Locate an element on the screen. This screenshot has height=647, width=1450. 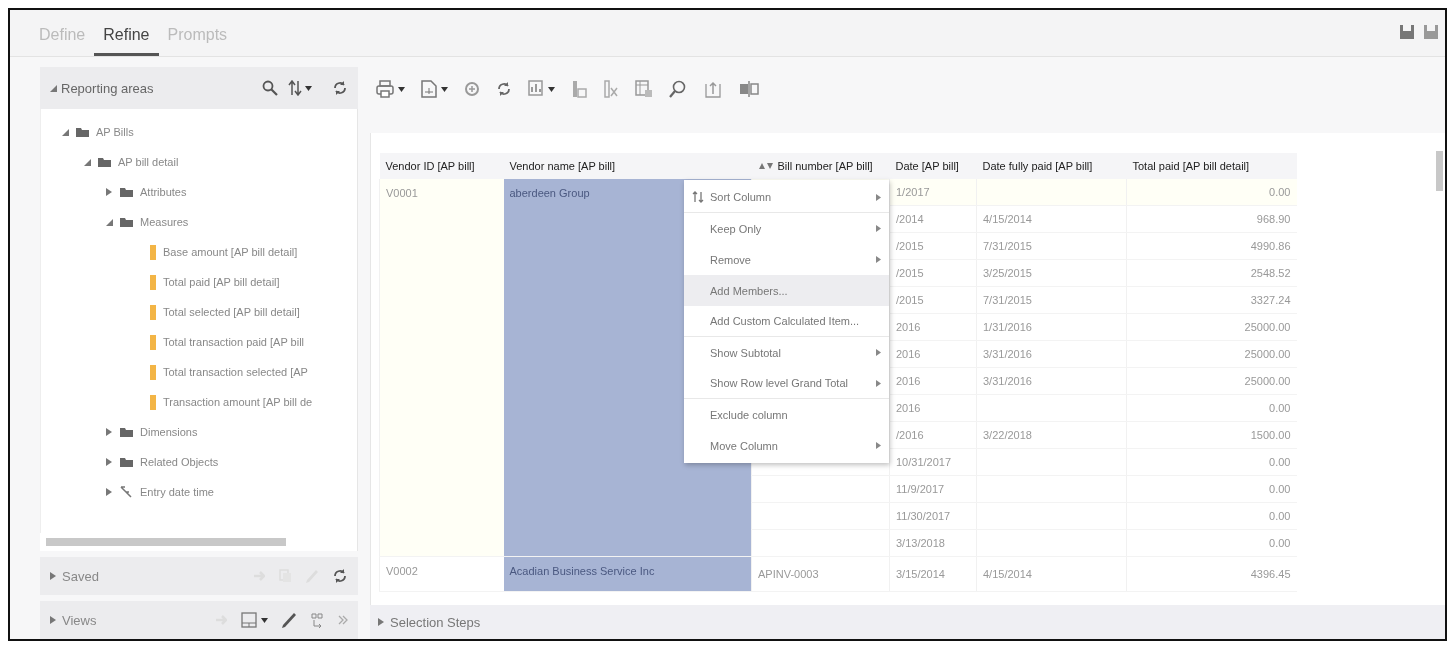
tree-item: Total paid [AP bill detail] is located at coordinates (221, 282).